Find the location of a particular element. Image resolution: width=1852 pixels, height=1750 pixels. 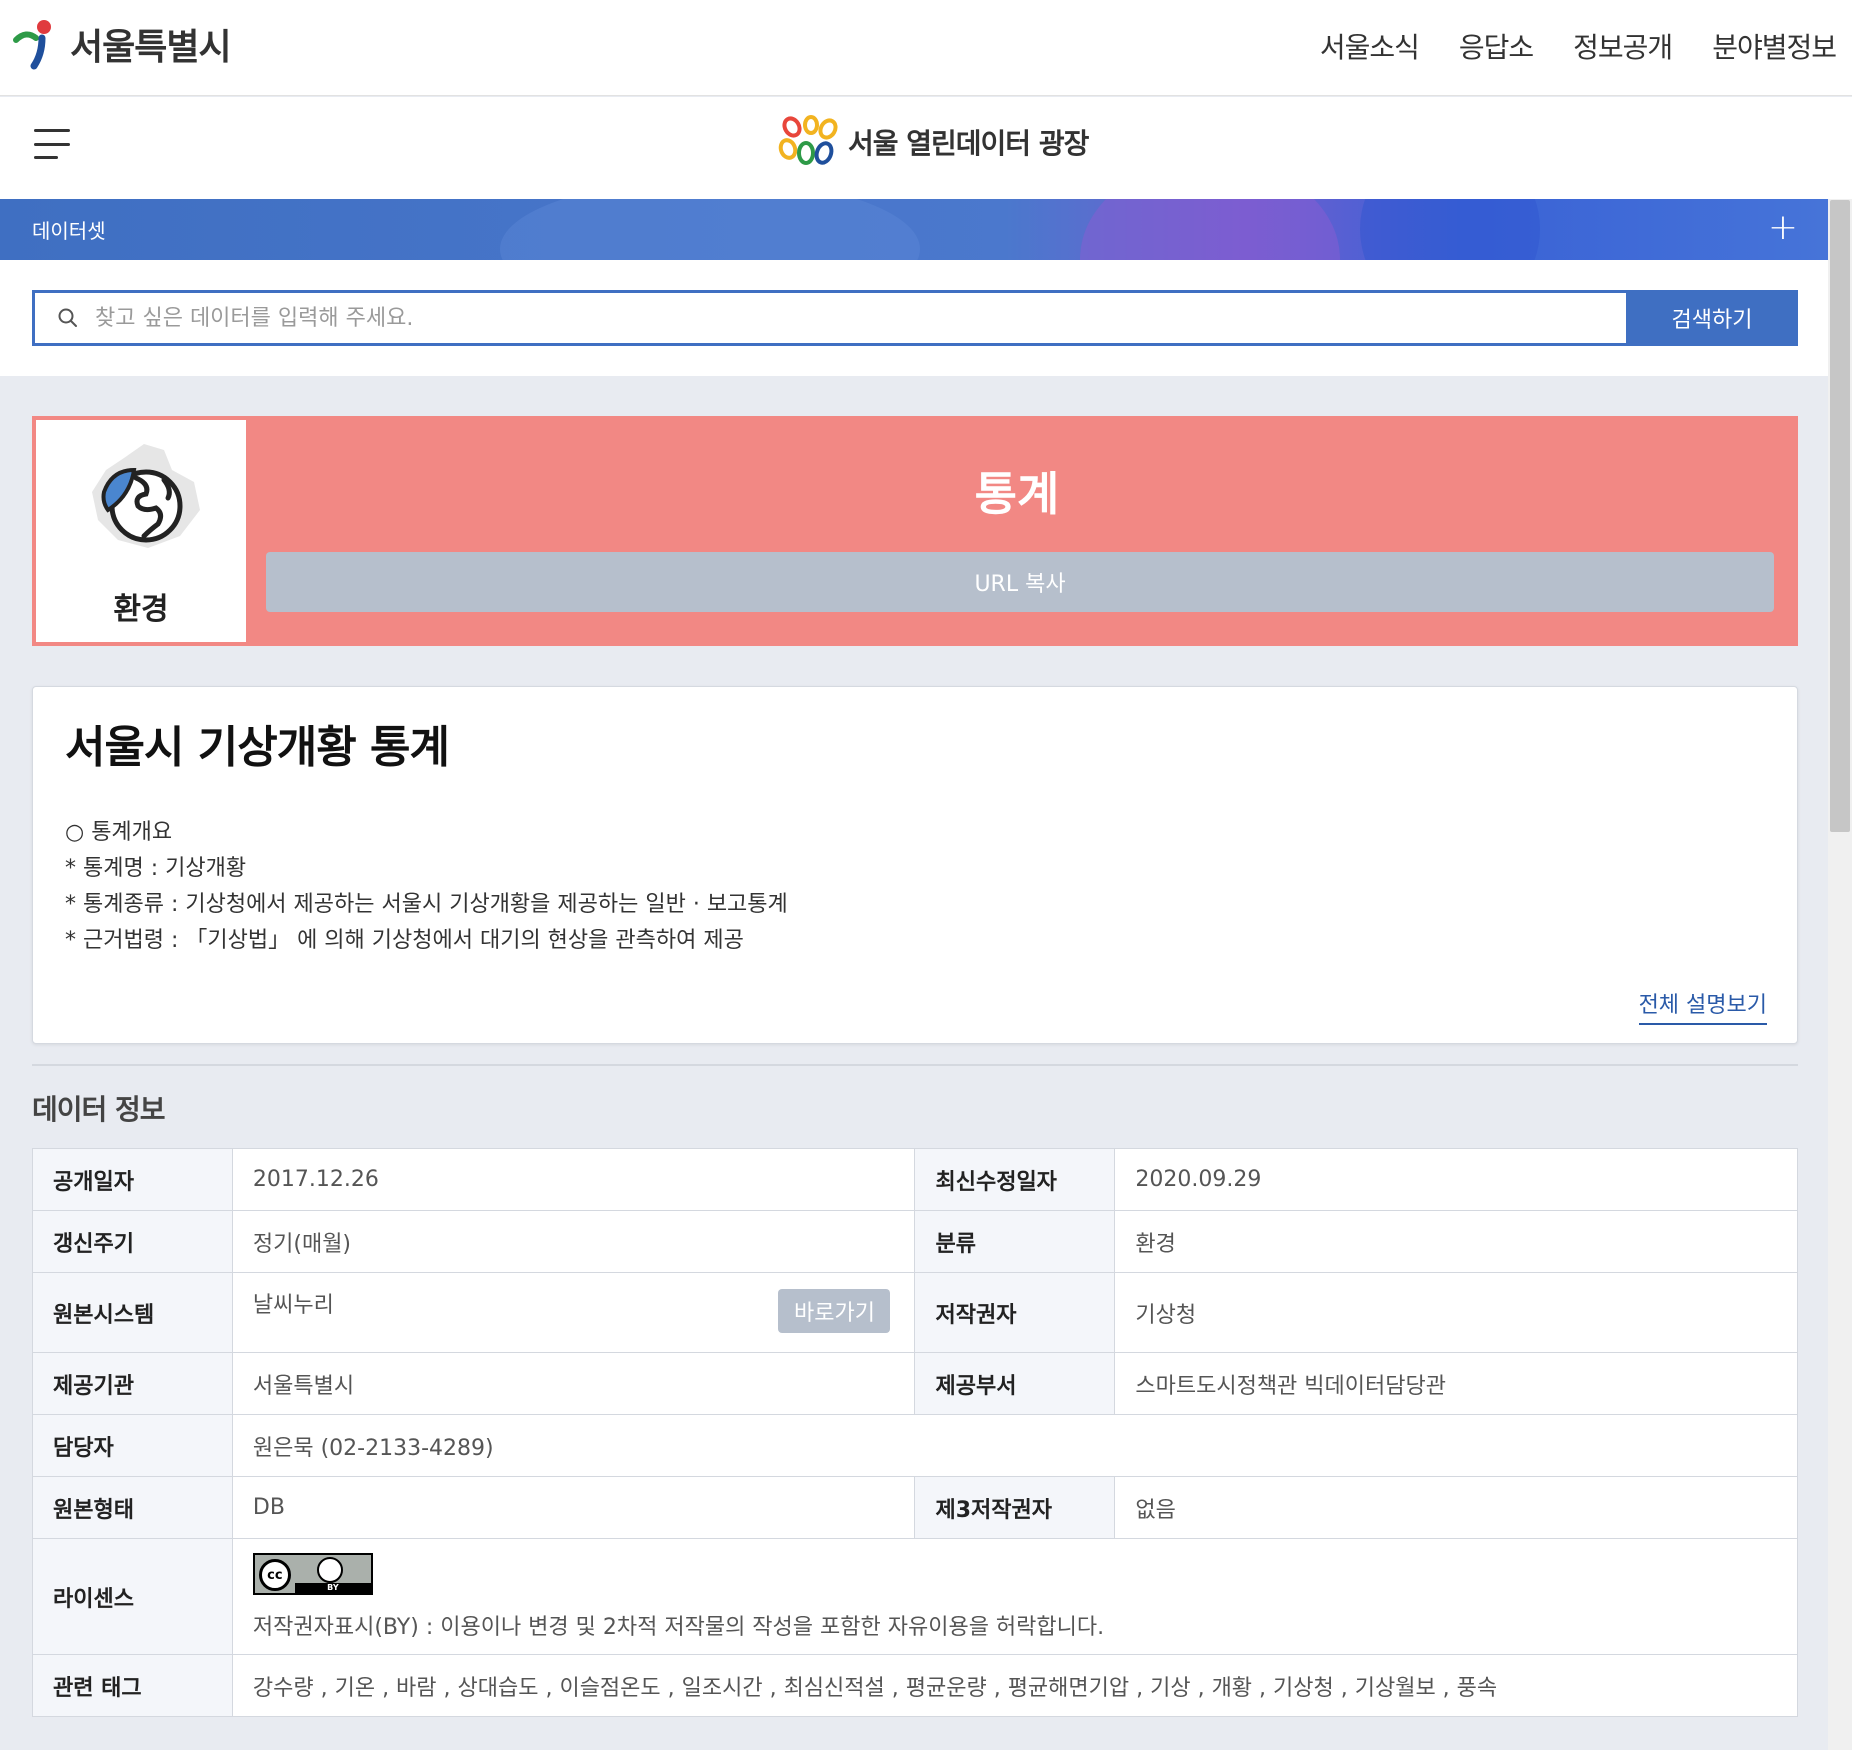

search-area: 검색하기 is located at coordinates (914, 318).